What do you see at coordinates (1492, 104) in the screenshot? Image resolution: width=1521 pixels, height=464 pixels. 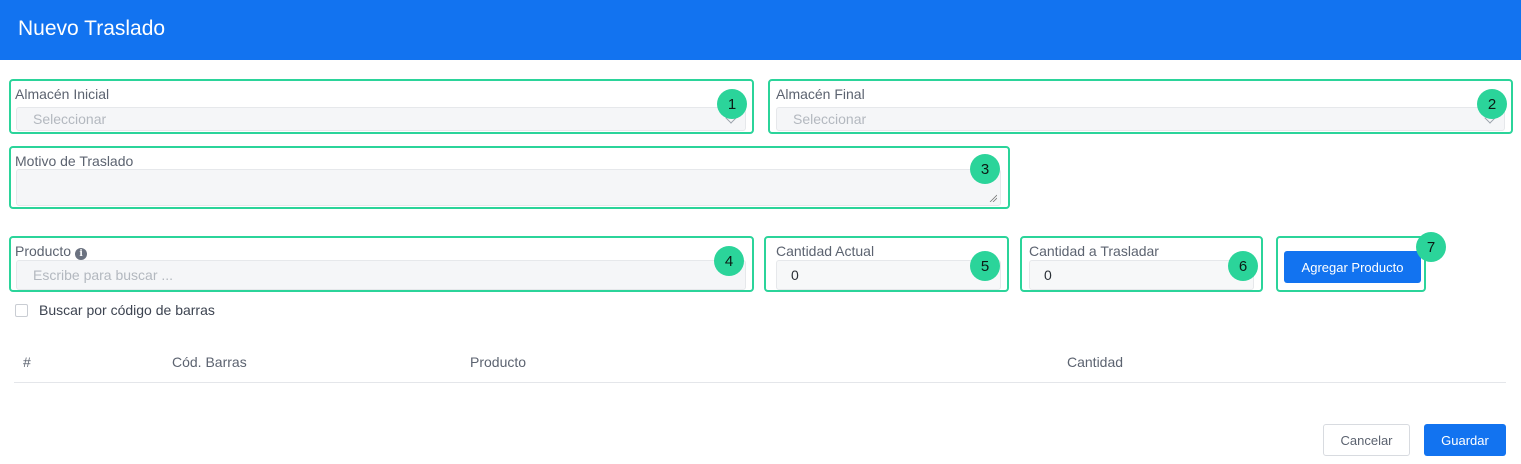 I see `step-badge-2: 2` at bounding box center [1492, 104].